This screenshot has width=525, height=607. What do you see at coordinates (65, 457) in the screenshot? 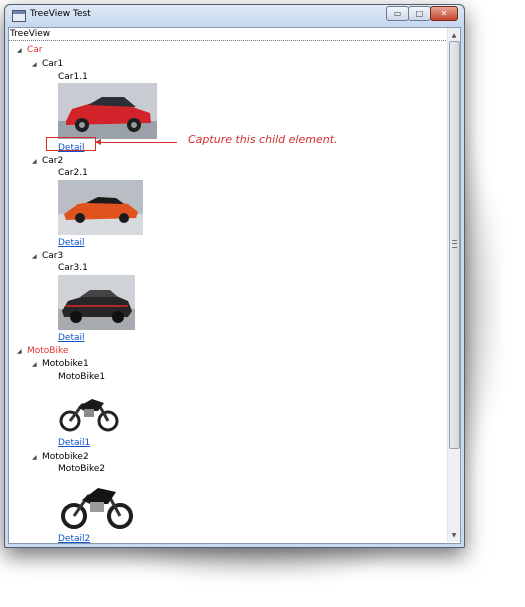
I see `tree-node-motobike2: Motobike2` at bounding box center [65, 457].